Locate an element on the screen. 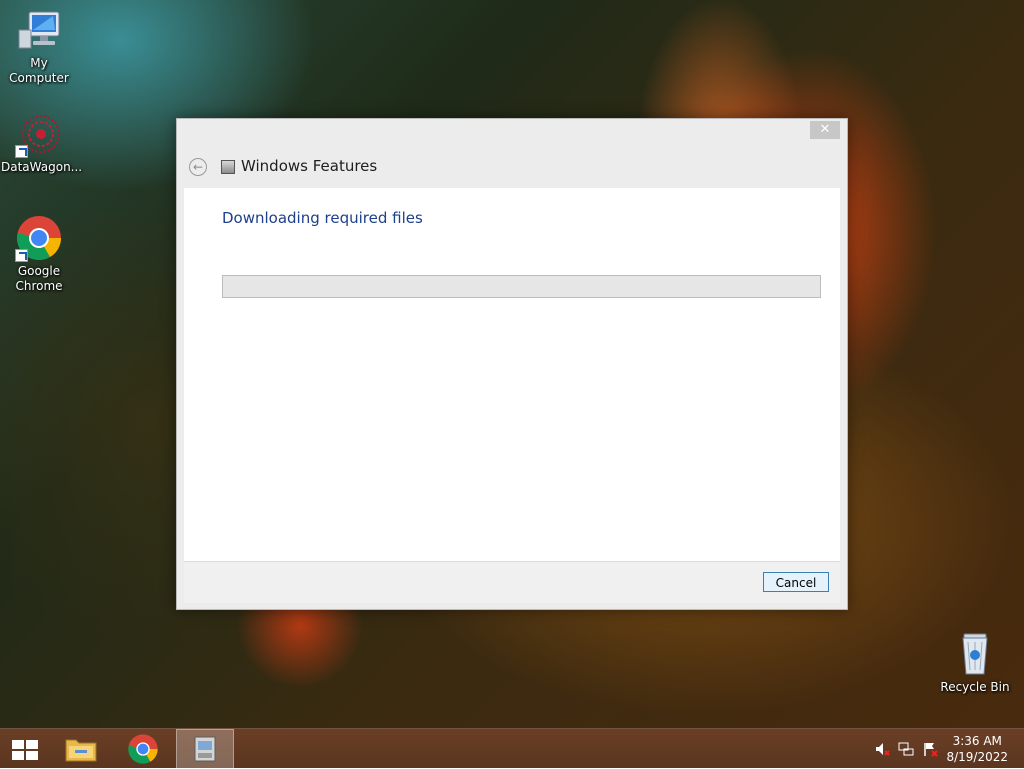 Image resolution: width=1024 pixels, height=769 pixels. taskbar-google-chrome is located at coordinates (143, 749).